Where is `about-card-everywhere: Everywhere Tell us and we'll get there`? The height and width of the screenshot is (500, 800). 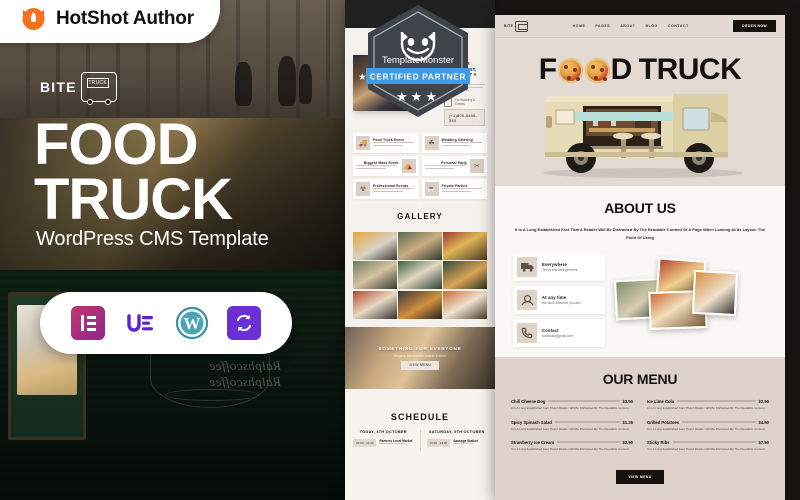
about-card-everywhere: Everywhere Tell us and we'll get there is located at coordinates (559, 267).